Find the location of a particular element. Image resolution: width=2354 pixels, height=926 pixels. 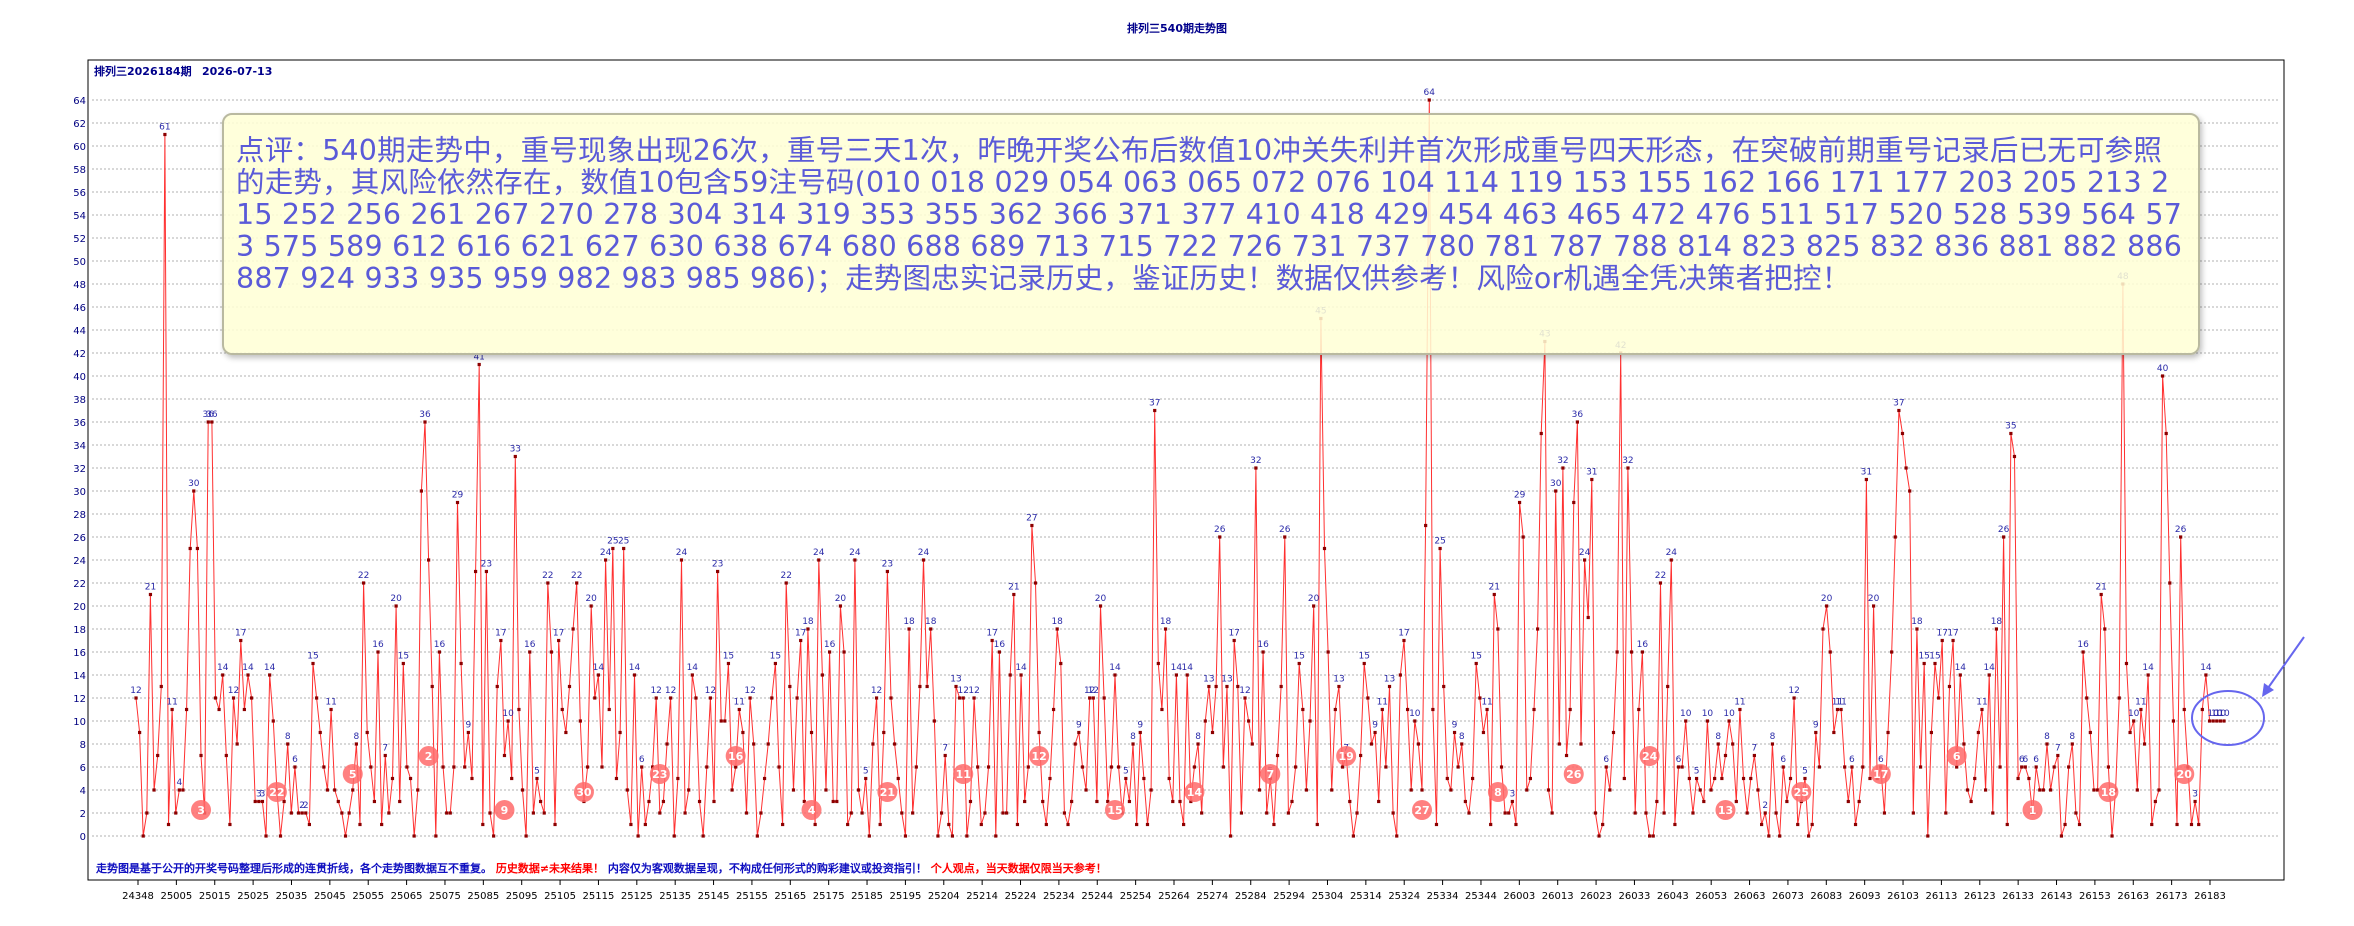

x-tick-label: 25145 is located at coordinates (714, 896).